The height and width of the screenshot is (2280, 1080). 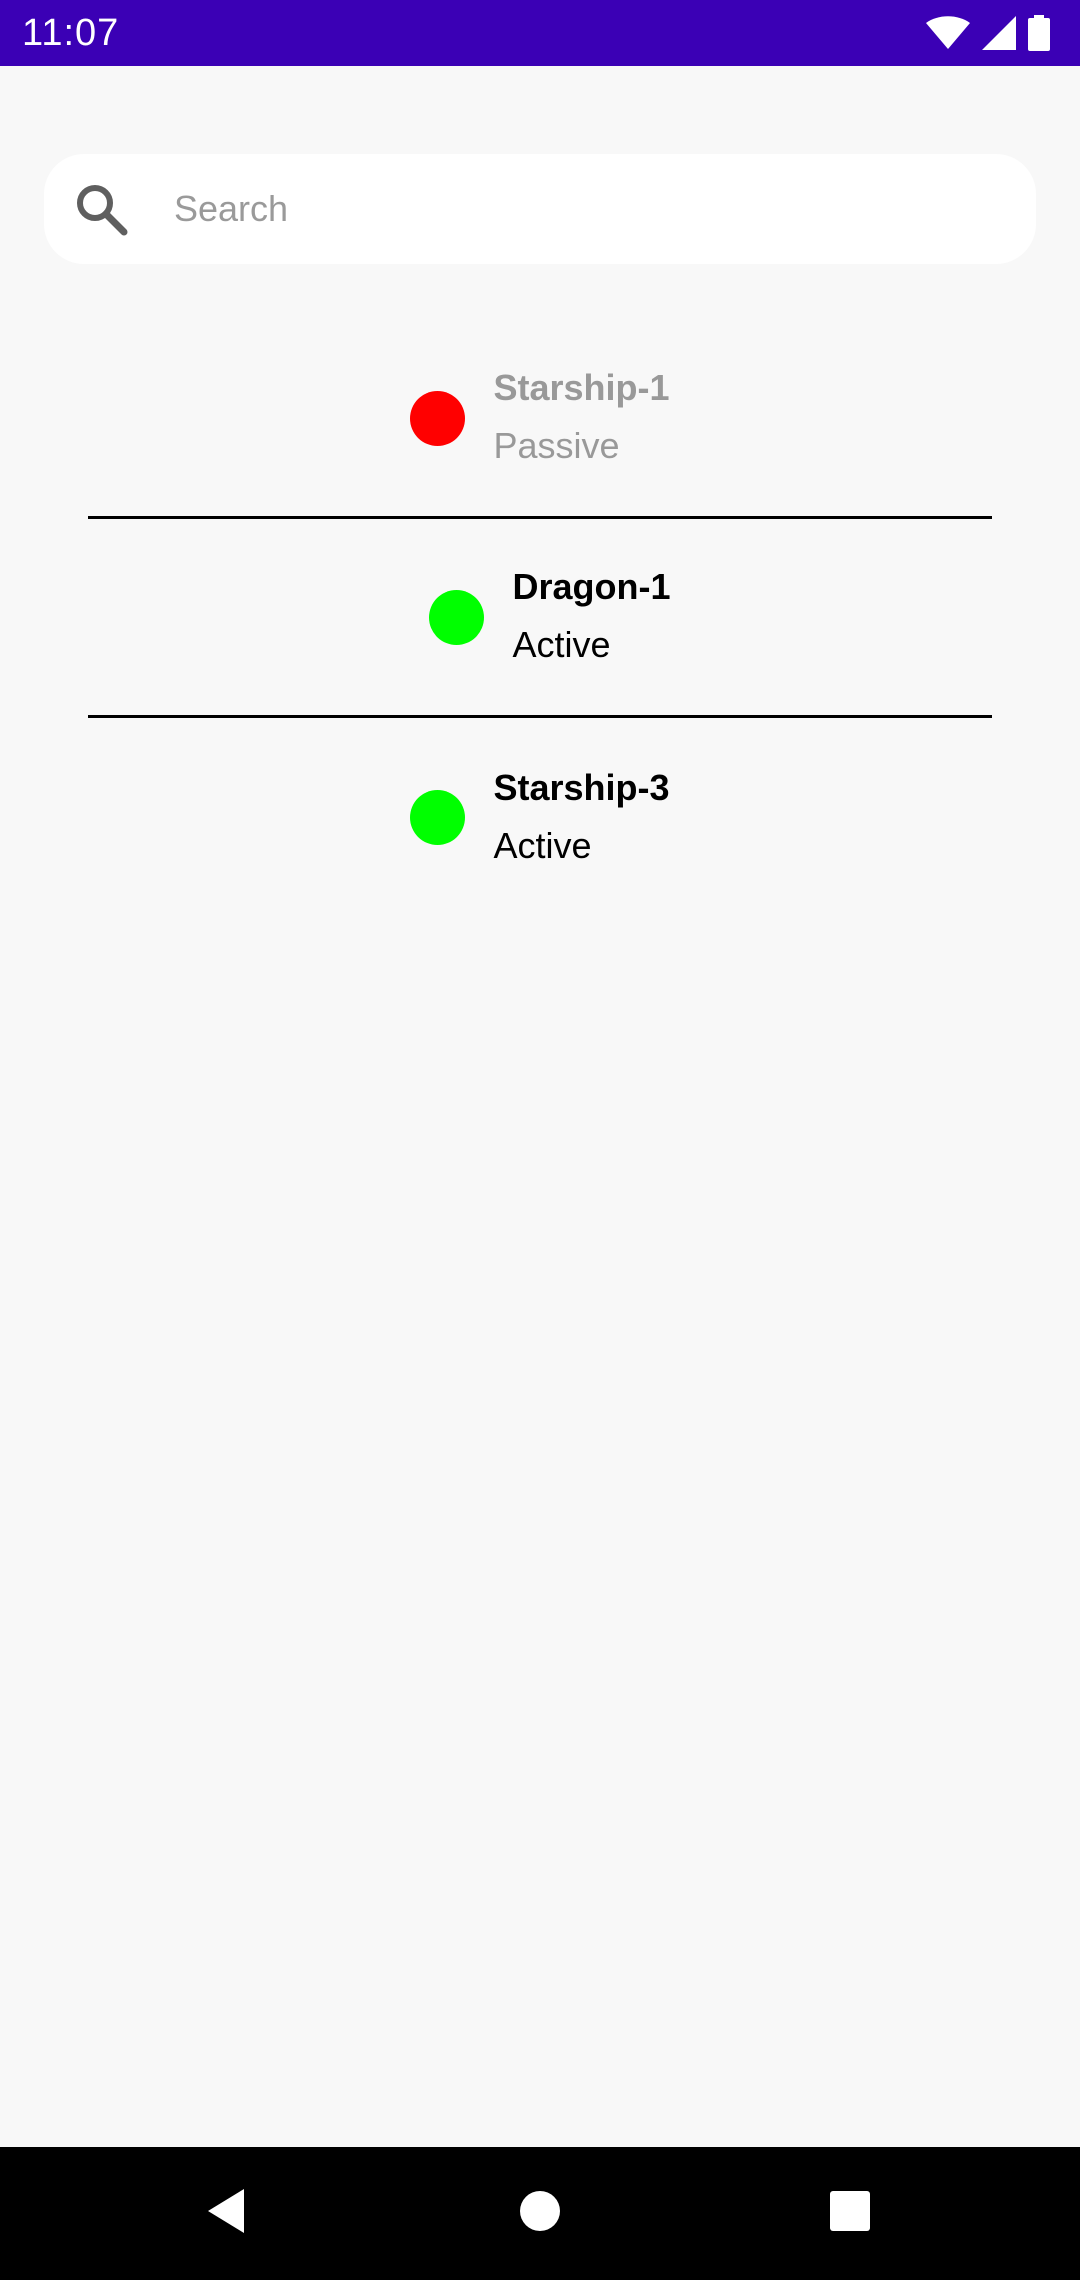 I want to click on back-button, so click(x=226, y=2213).